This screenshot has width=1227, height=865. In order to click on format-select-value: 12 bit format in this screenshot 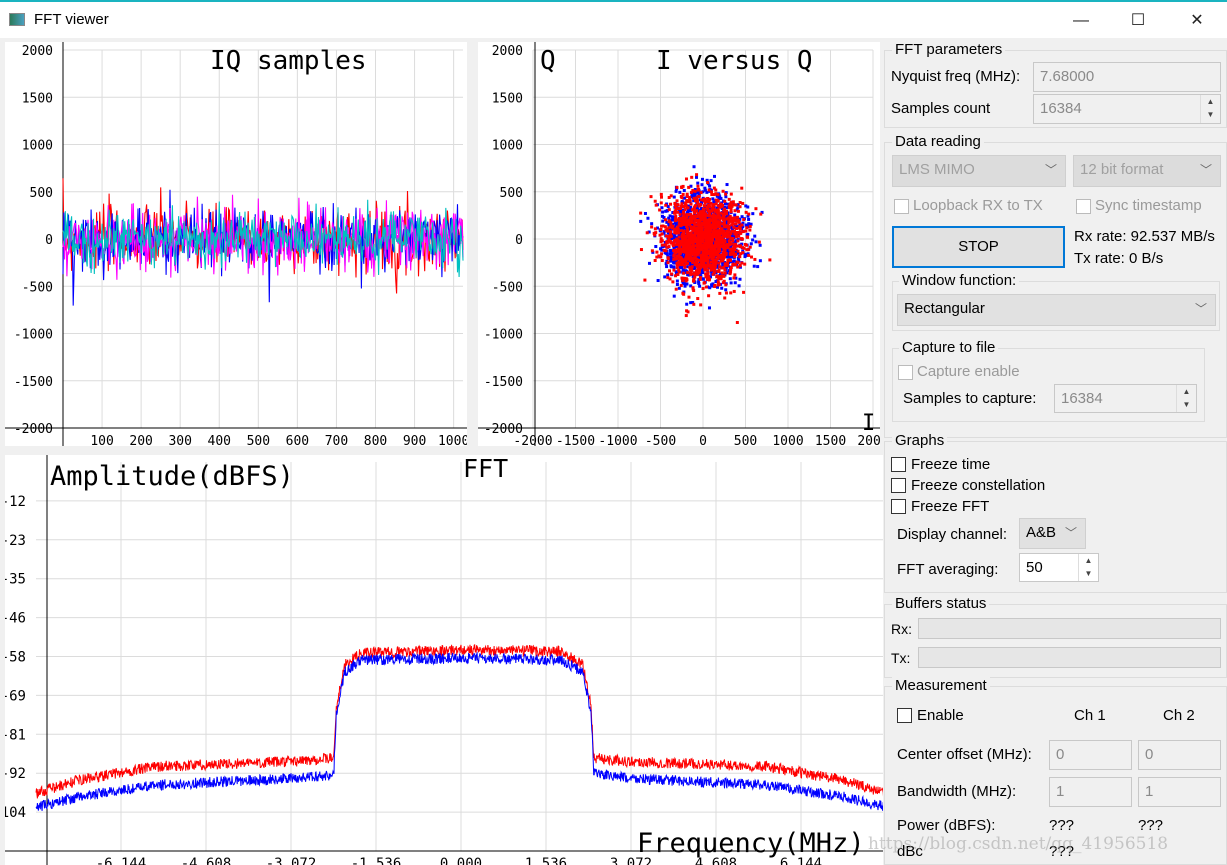, I will do `click(1122, 169)`.